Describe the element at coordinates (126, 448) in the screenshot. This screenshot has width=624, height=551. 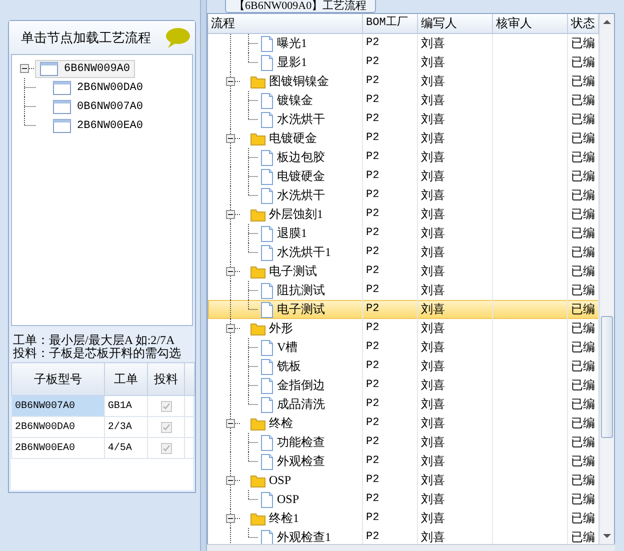
I see `table-cell: 4/5A` at that location.